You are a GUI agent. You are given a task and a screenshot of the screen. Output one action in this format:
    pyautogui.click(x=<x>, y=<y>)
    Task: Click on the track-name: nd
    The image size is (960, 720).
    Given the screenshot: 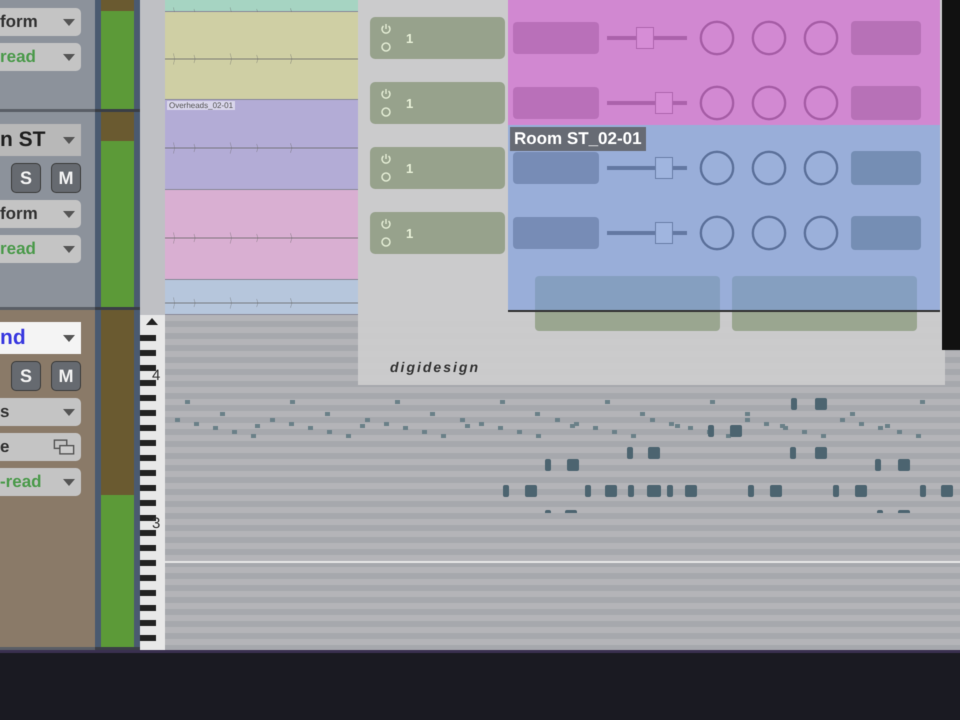 What is the action you would take?
    pyautogui.click(x=13, y=338)
    